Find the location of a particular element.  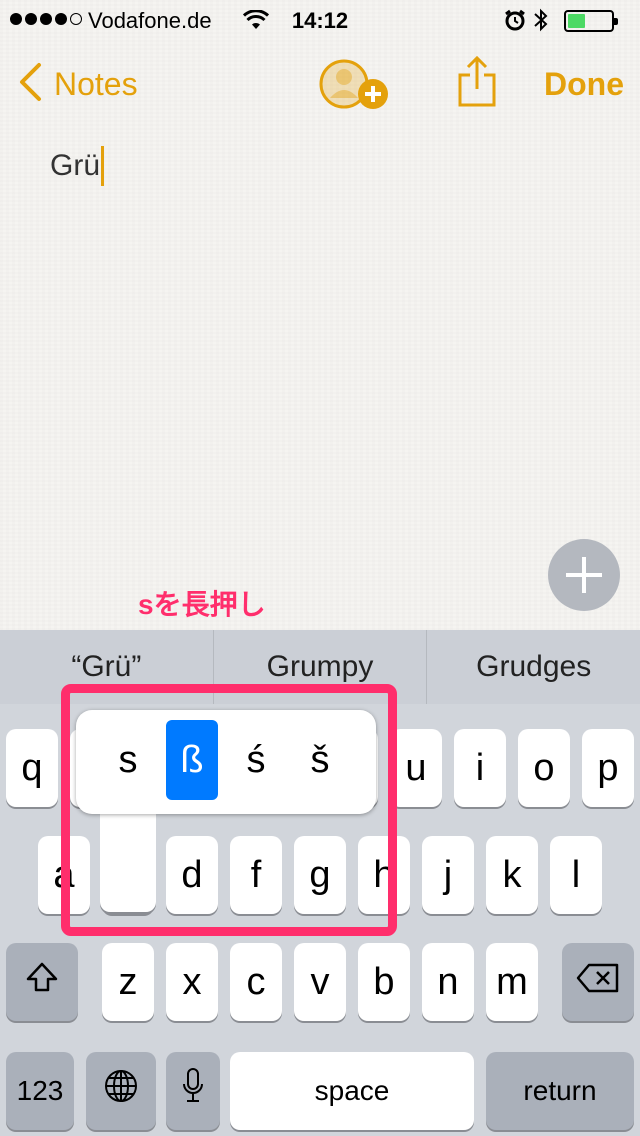

space-key: space is located at coordinates (352, 1091).